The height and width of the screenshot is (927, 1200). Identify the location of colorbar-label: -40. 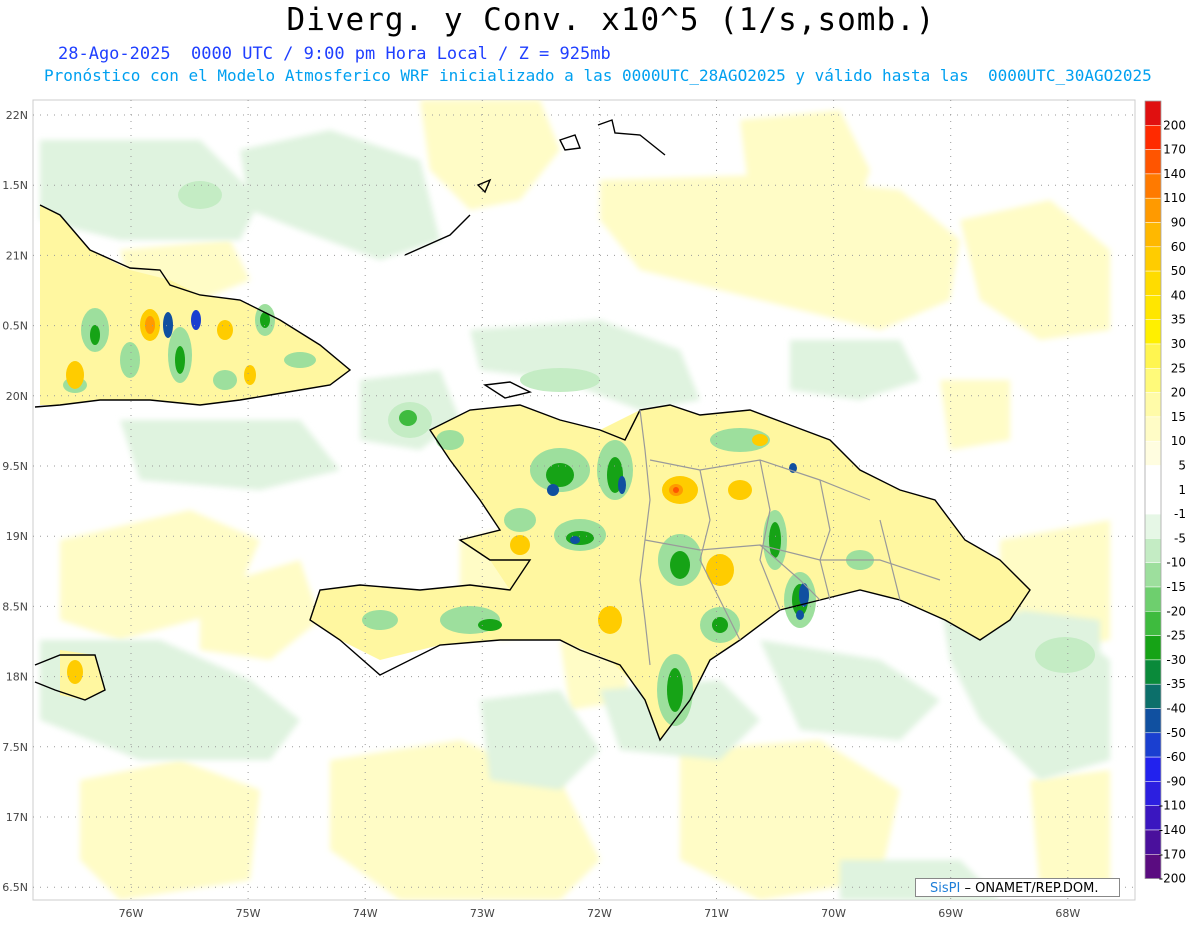
(1176, 709).